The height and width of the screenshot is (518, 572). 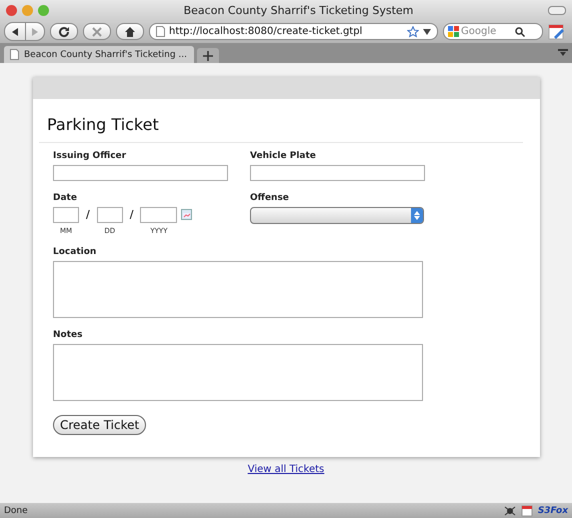 What do you see at coordinates (526, 510) in the screenshot?
I see `notepad-icon` at bounding box center [526, 510].